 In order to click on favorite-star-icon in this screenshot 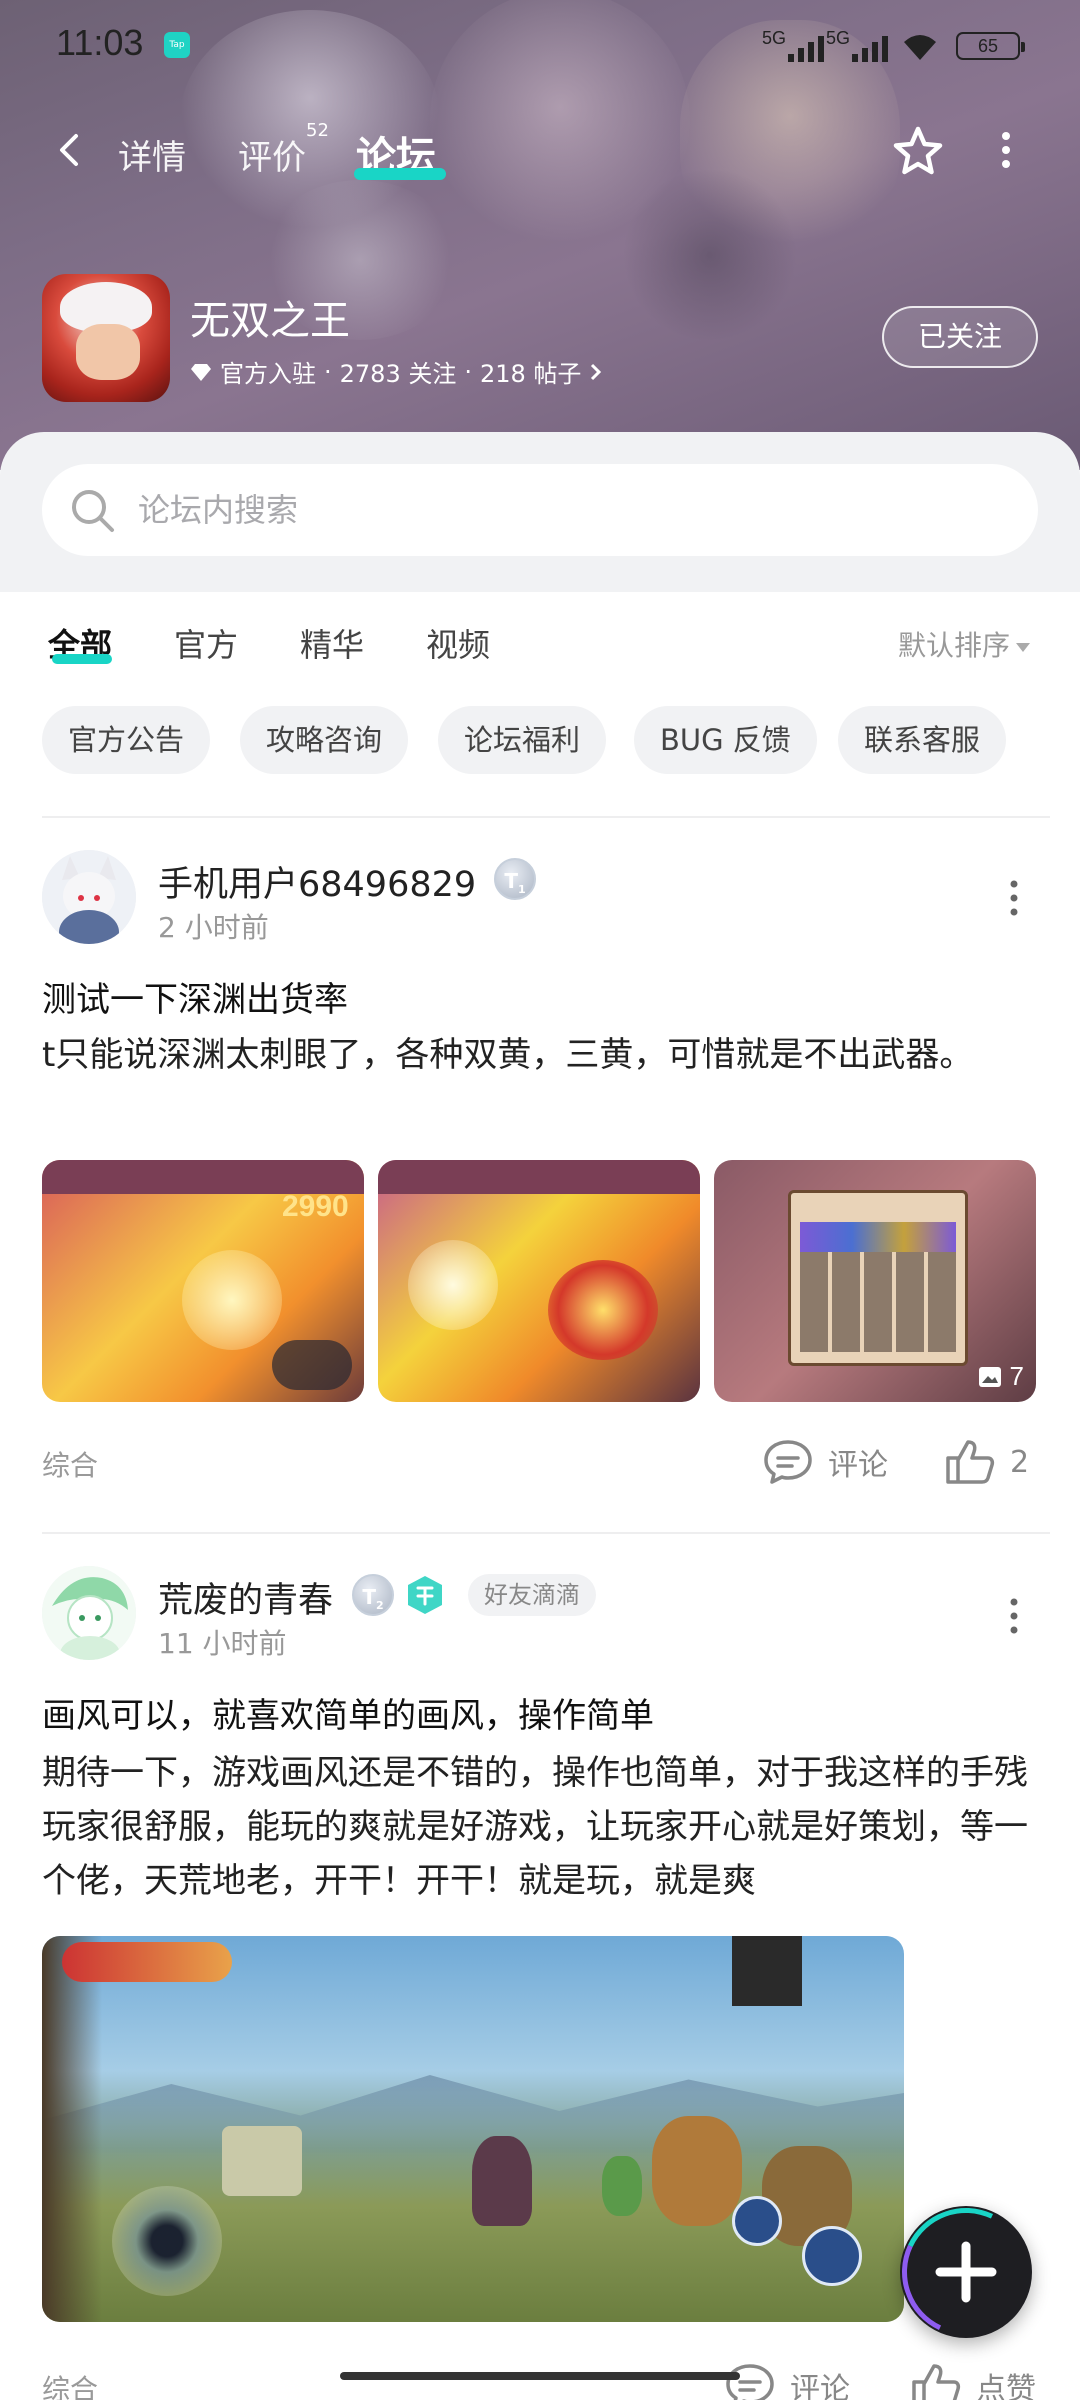, I will do `click(918, 152)`.